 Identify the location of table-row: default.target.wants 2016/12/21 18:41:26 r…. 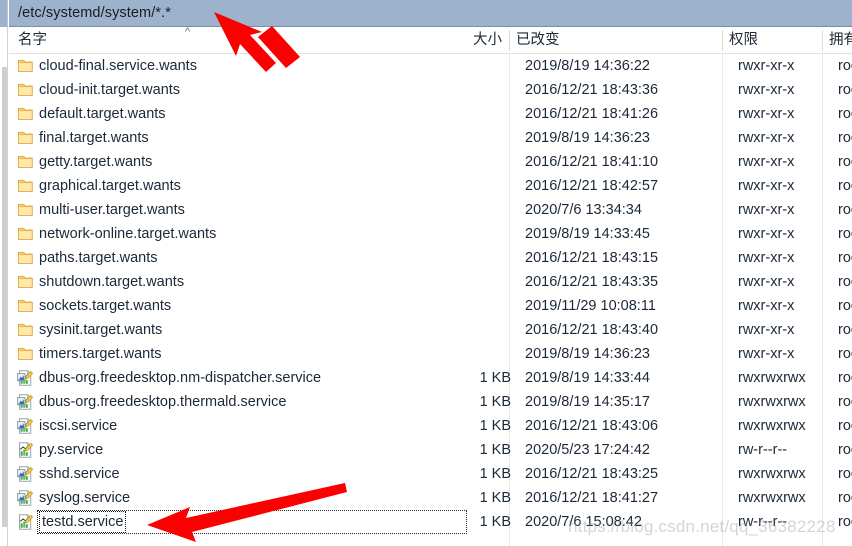
(430, 114).